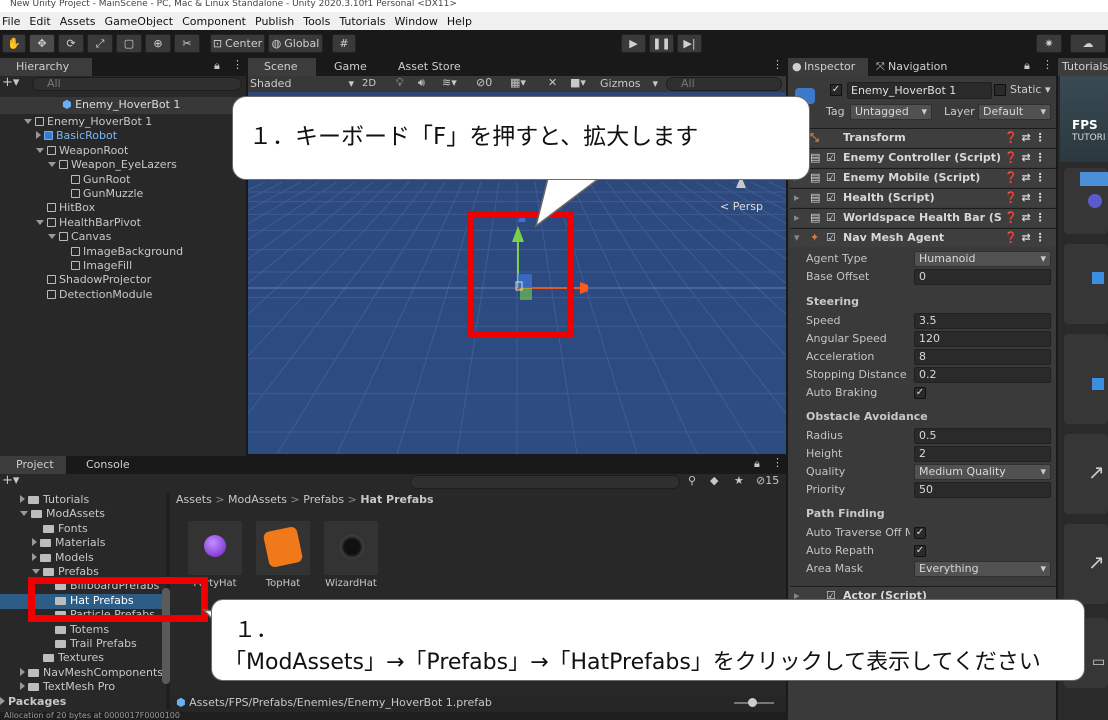 Image resolution: width=1108 pixels, height=720 pixels. I want to click on project-folder-item: Tutorials, so click(54, 500).